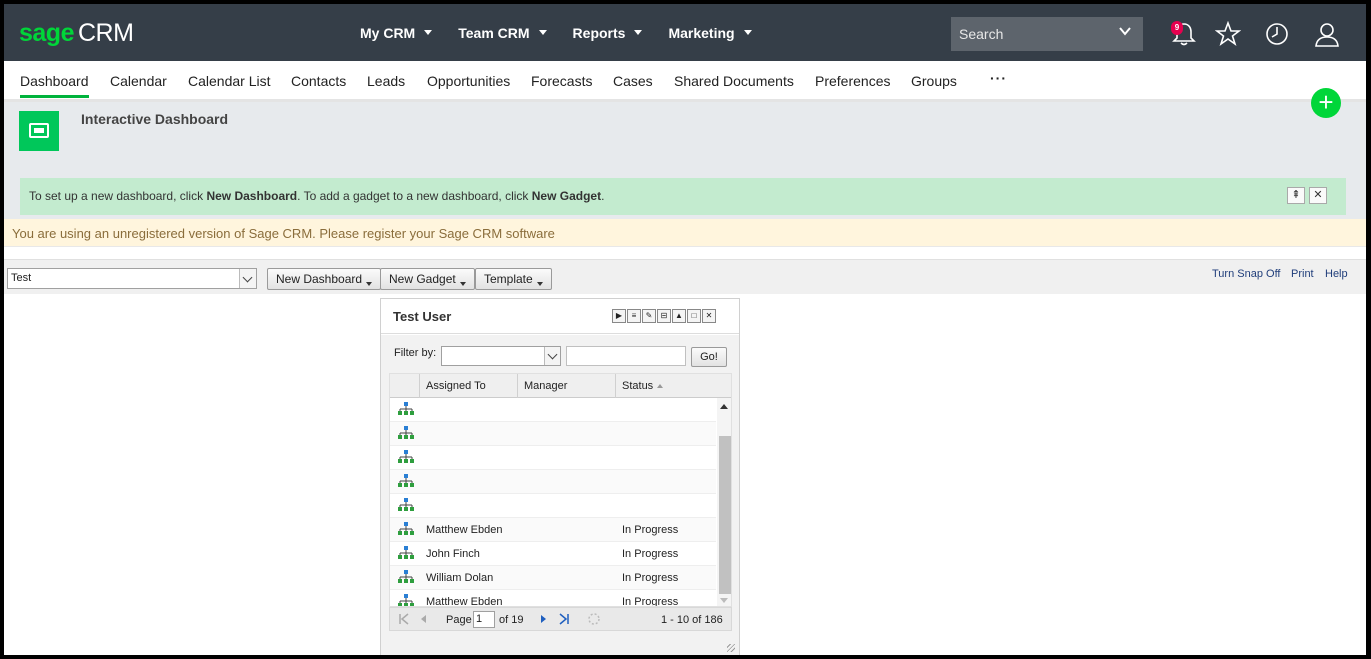 The height and width of the screenshot is (659, 1371). I want to click on next-page-icon, so click(543, 619).